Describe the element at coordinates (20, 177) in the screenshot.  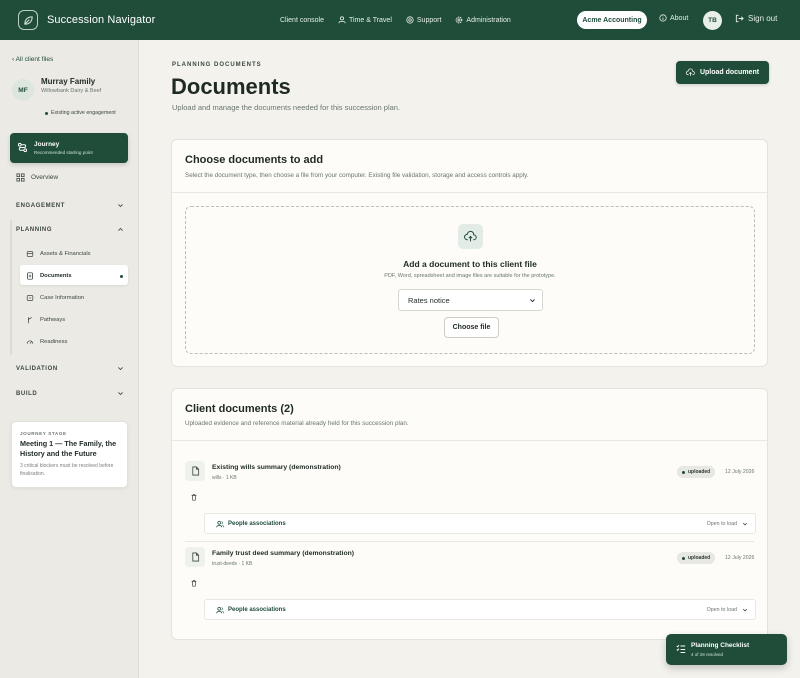
I see `grid-icon` at that location.